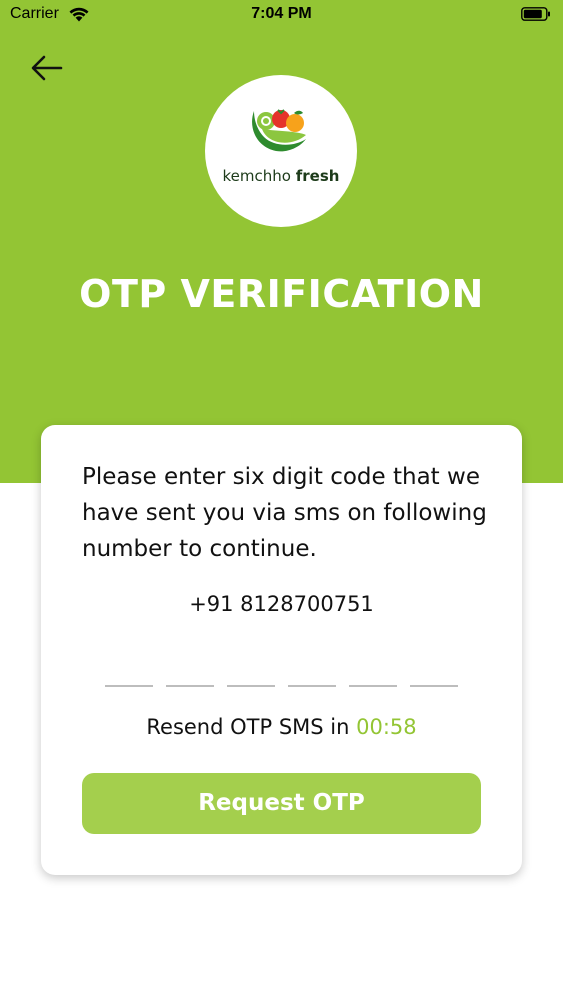  What do you see at coordinates (285, 676) in the screenshot?
I see `otp-input-group` at bounding box center [285, 676].